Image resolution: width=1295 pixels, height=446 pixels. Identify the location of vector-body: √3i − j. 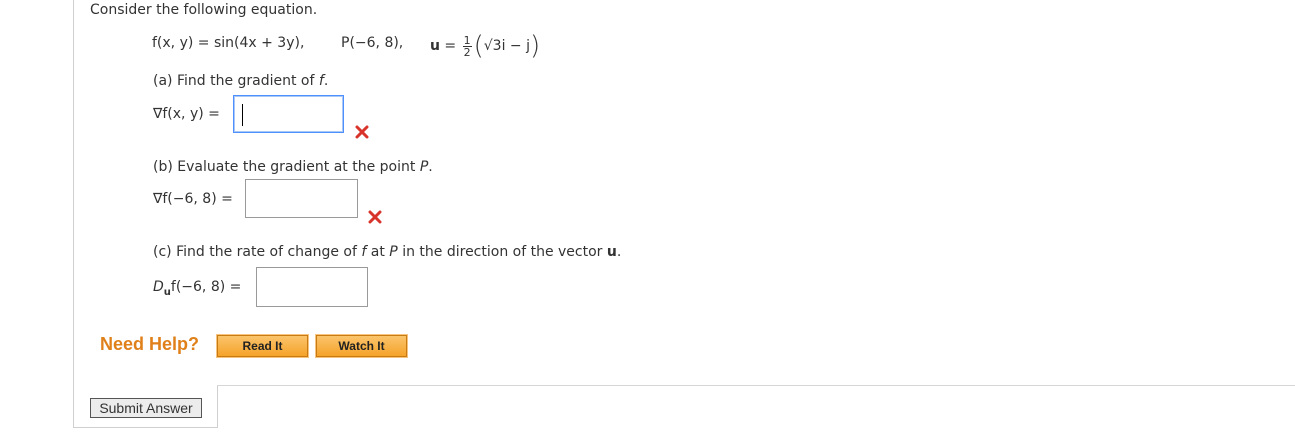
(507, 46).